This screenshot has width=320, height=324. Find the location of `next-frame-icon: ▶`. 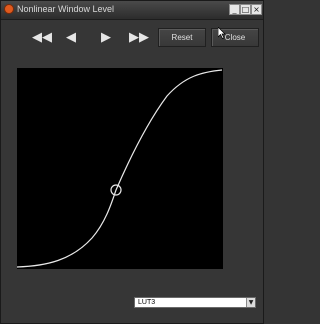

next-frame-icon: ▶ is located at coordinates (106, 38).